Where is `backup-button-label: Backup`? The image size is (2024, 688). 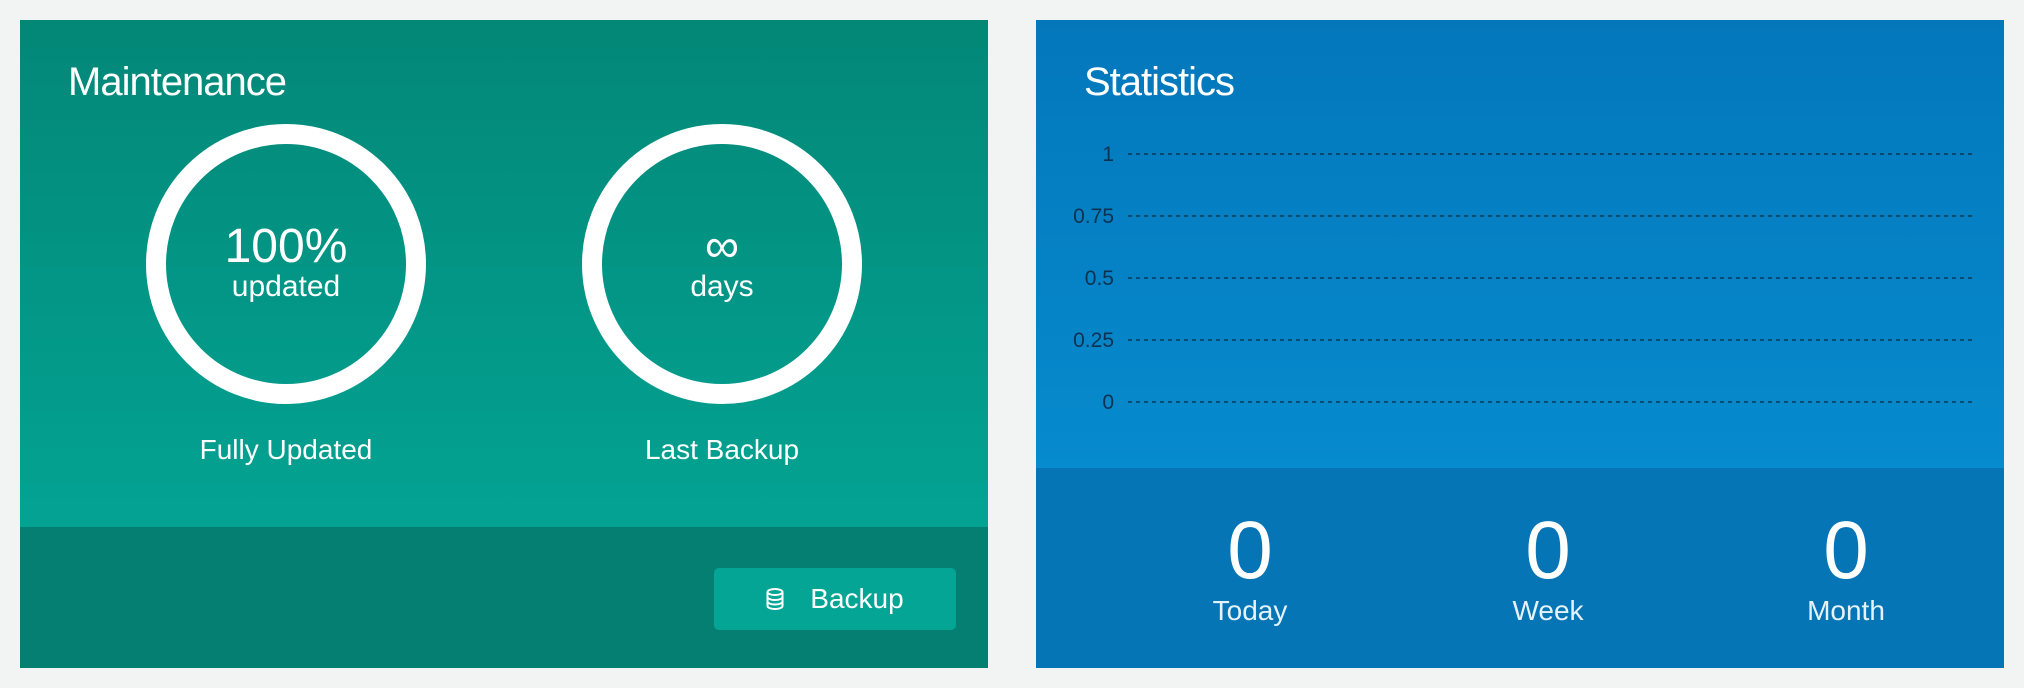 backup-button-label: Backup is located at coordinates (857, 598).